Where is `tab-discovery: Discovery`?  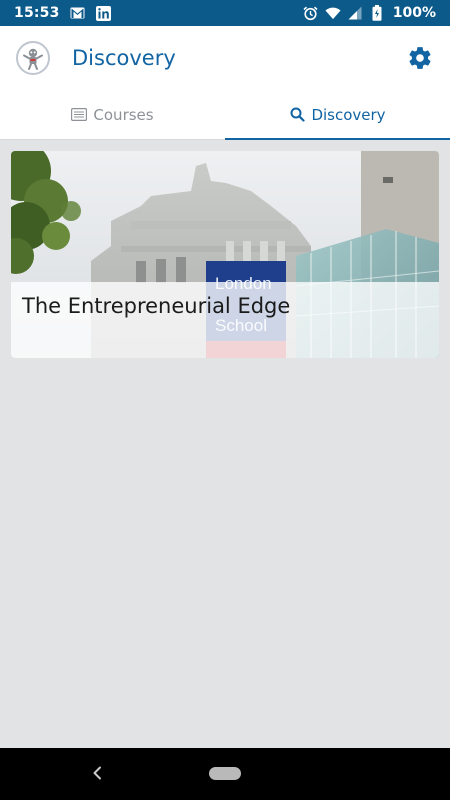 tab-discovery: Discovery is located at coordinates (337, 115).